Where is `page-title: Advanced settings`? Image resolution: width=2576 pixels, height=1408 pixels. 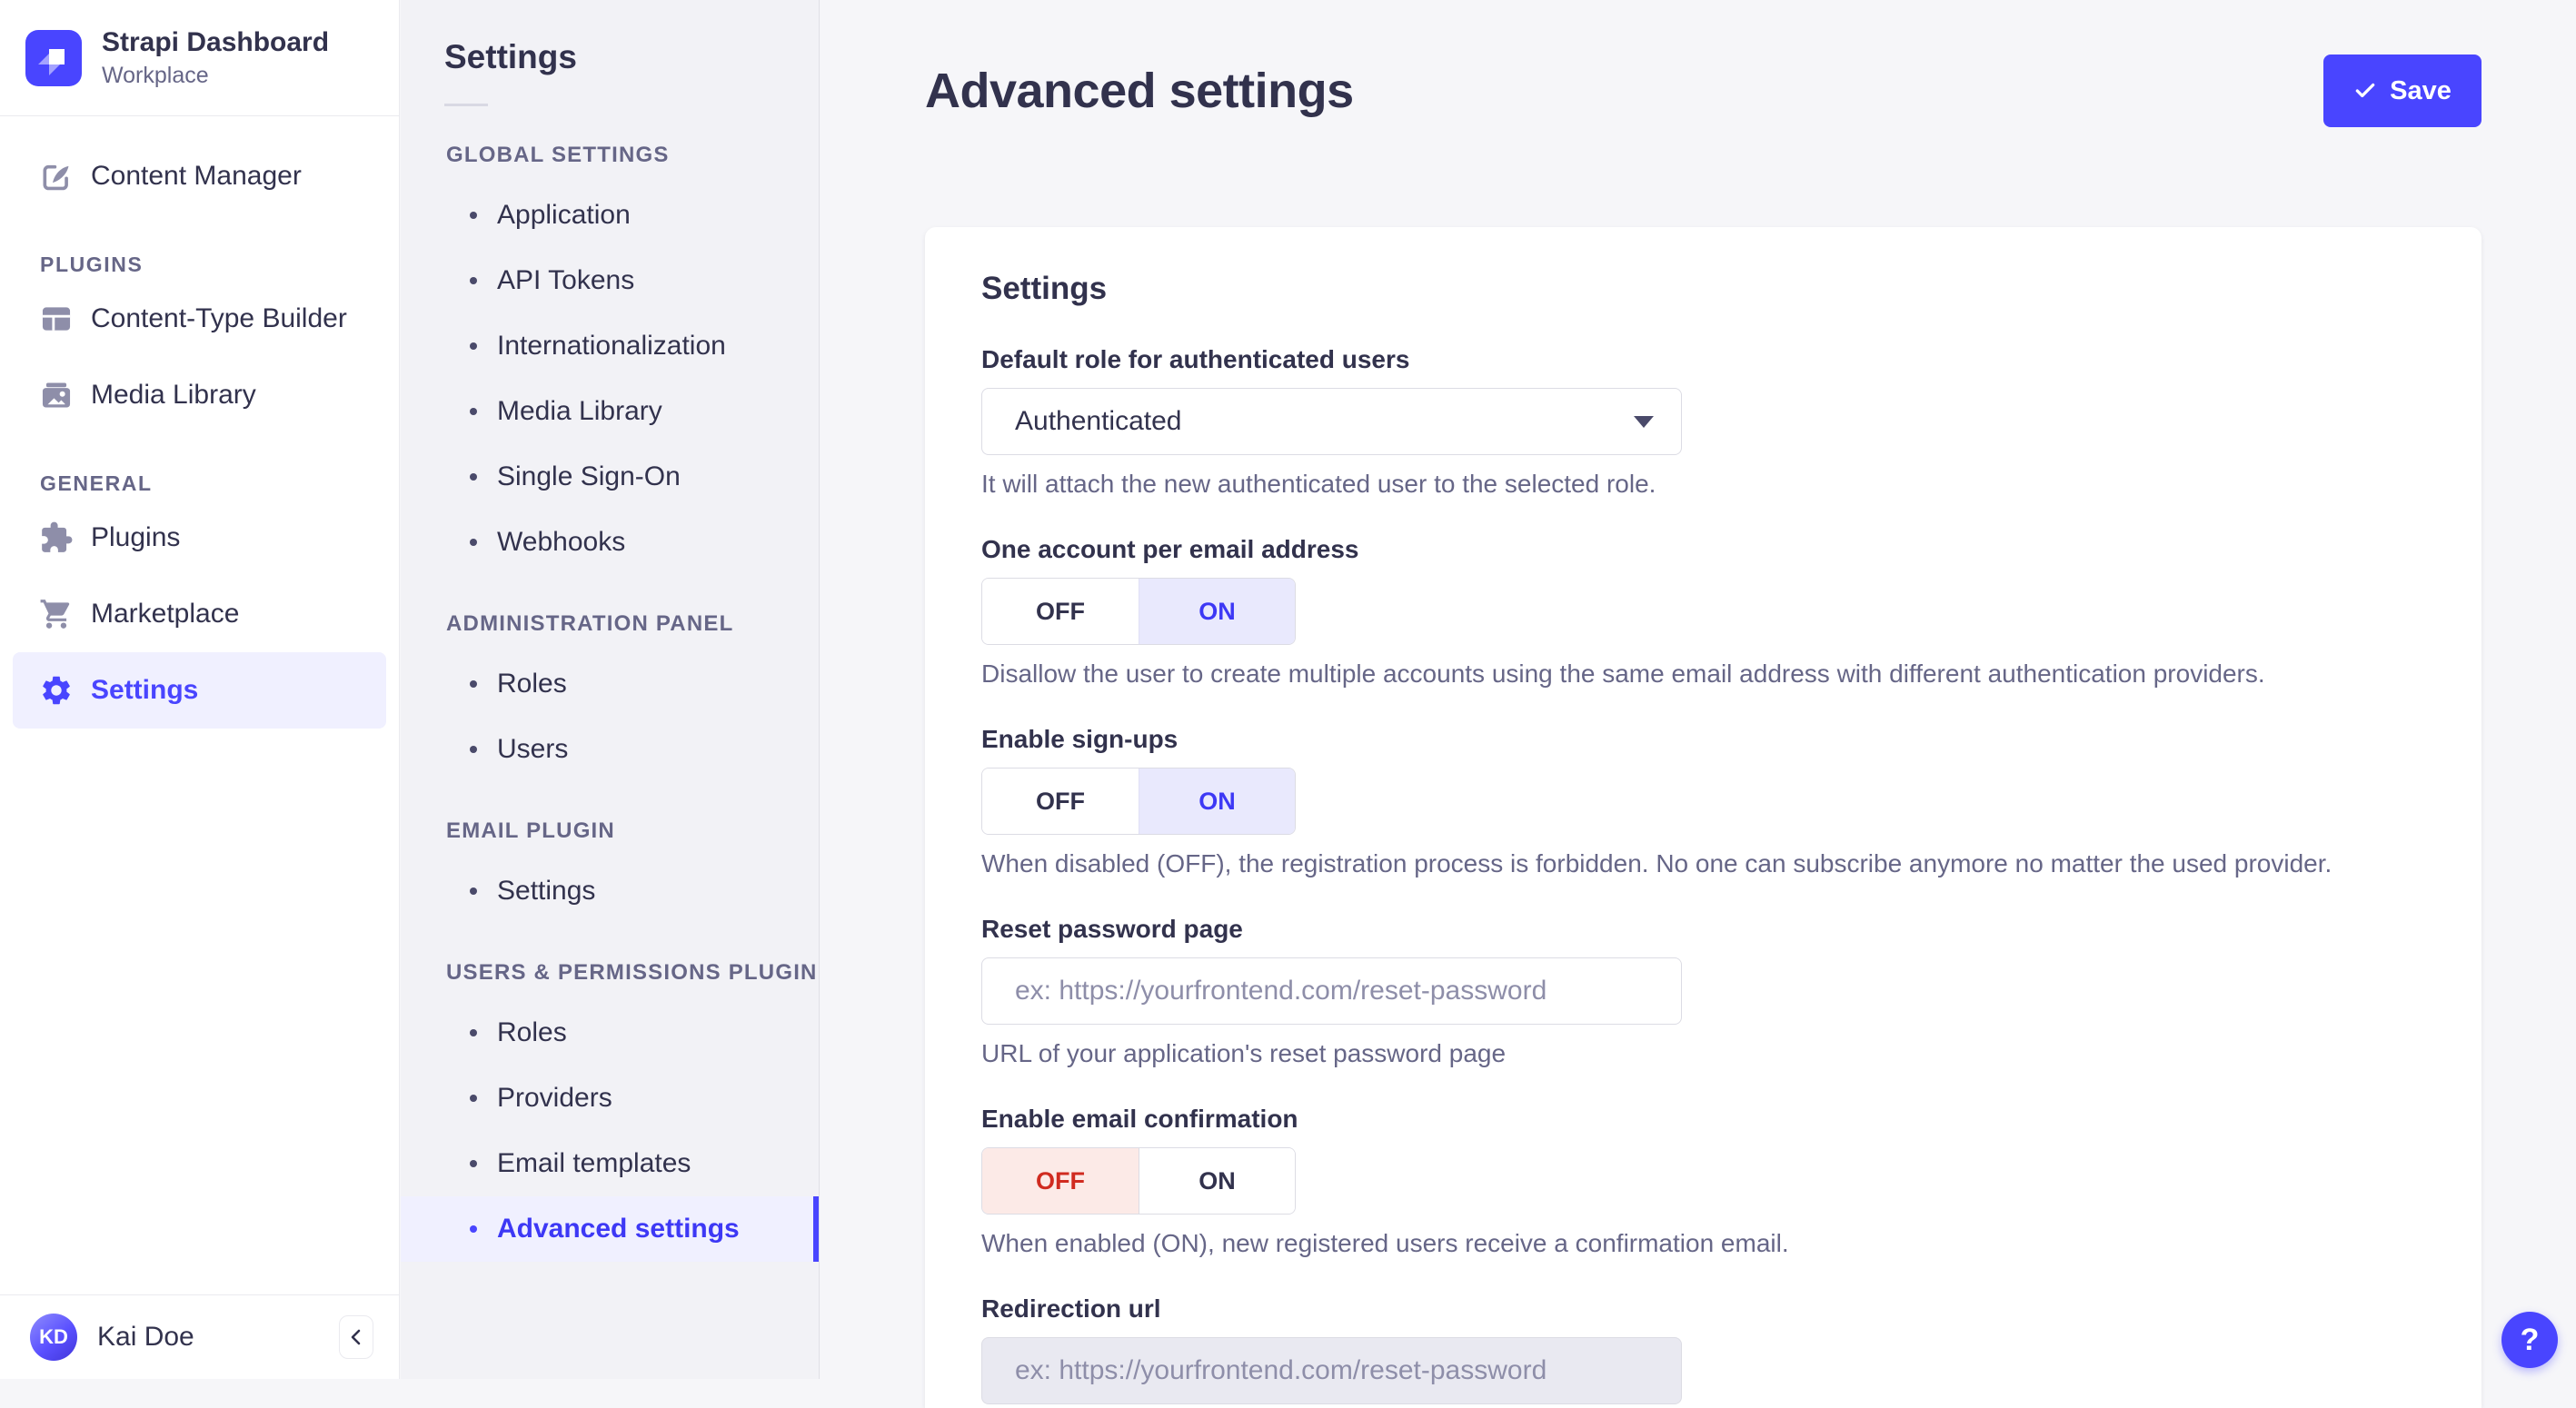
page-title: Advanced settings is located at coordinates (1140, 91).